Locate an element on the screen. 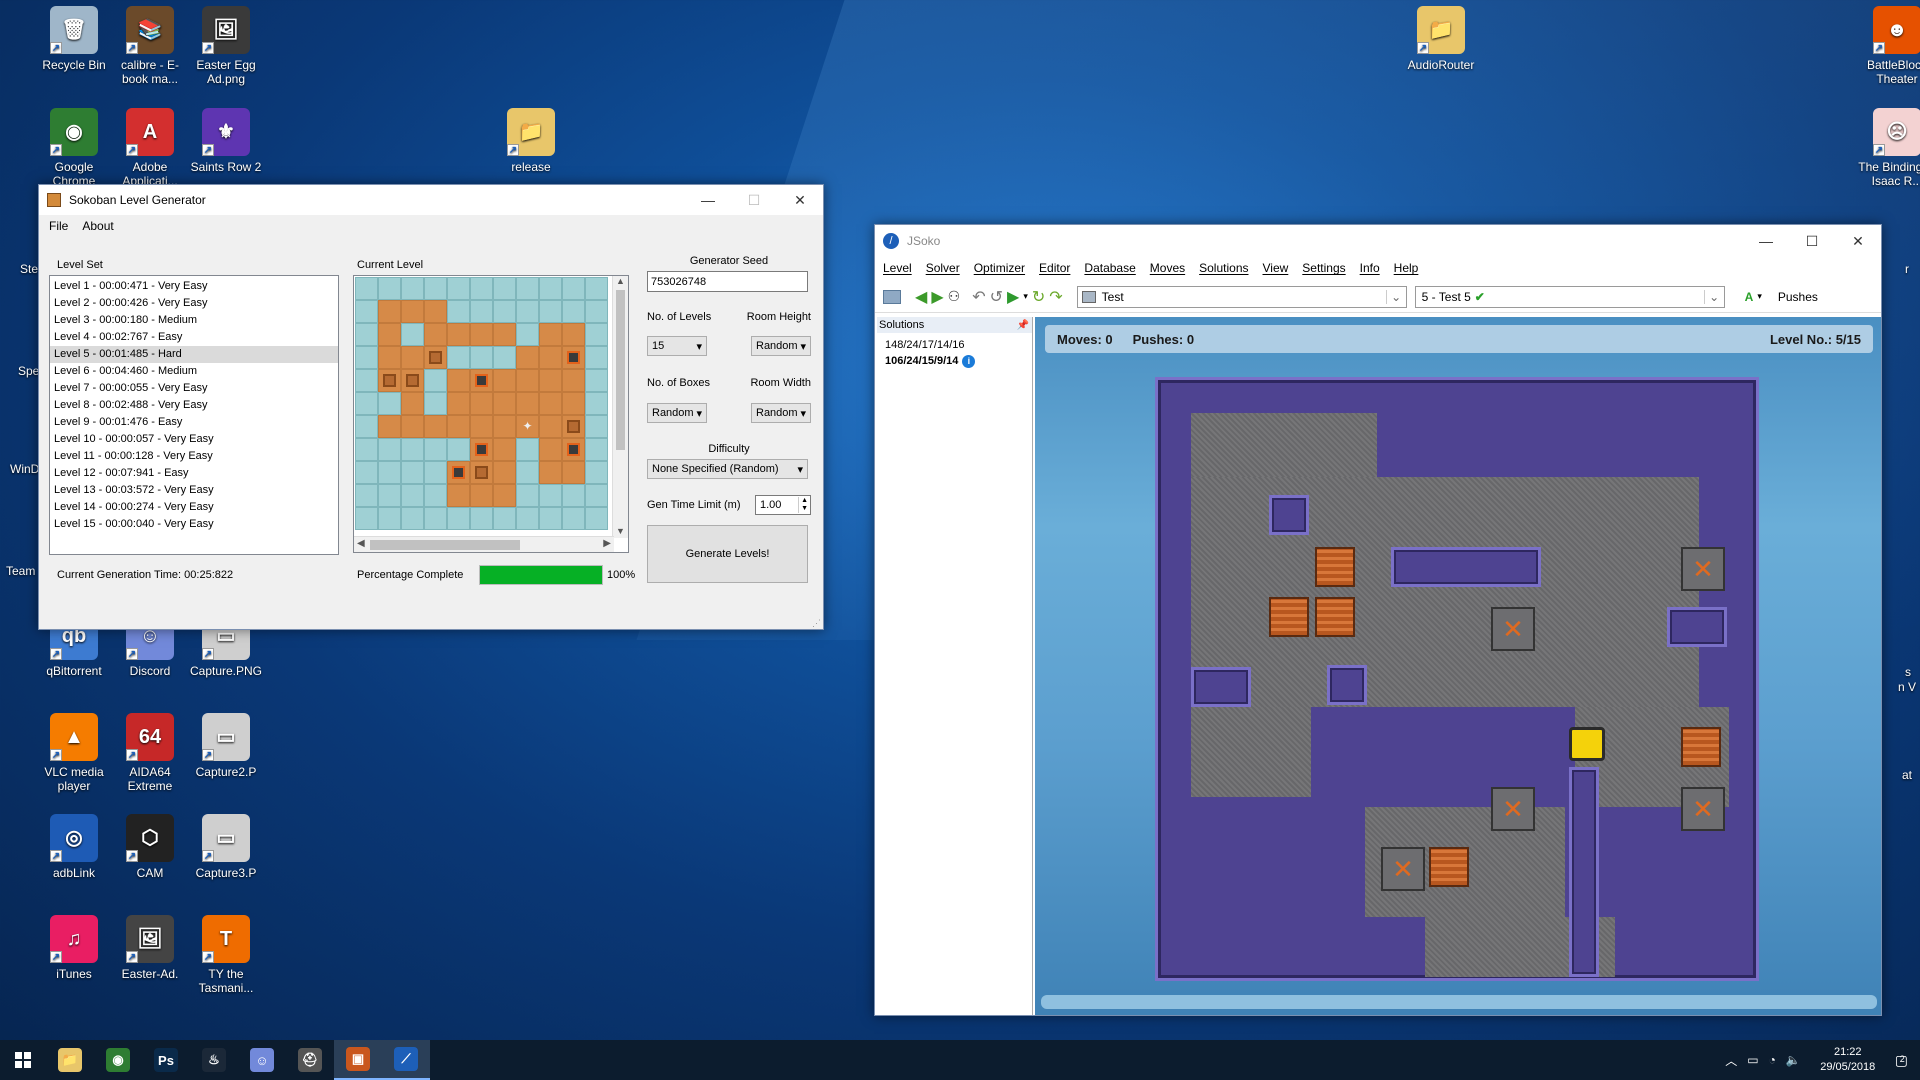 Image resolution: width=1920 pixels, height=1080 pixels. level-list-item: Level 2 - 00:00:426 - Very Easy is located at coordinates (194, 303).